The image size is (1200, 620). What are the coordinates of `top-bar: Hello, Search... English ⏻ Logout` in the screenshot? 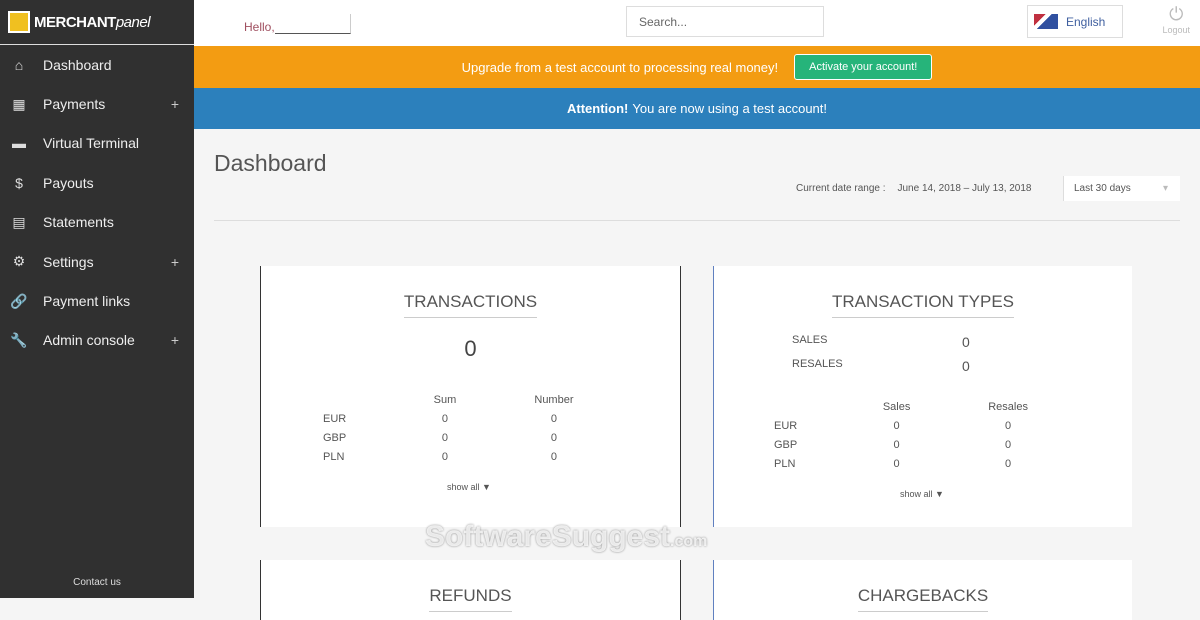 It's located at (697, 23).